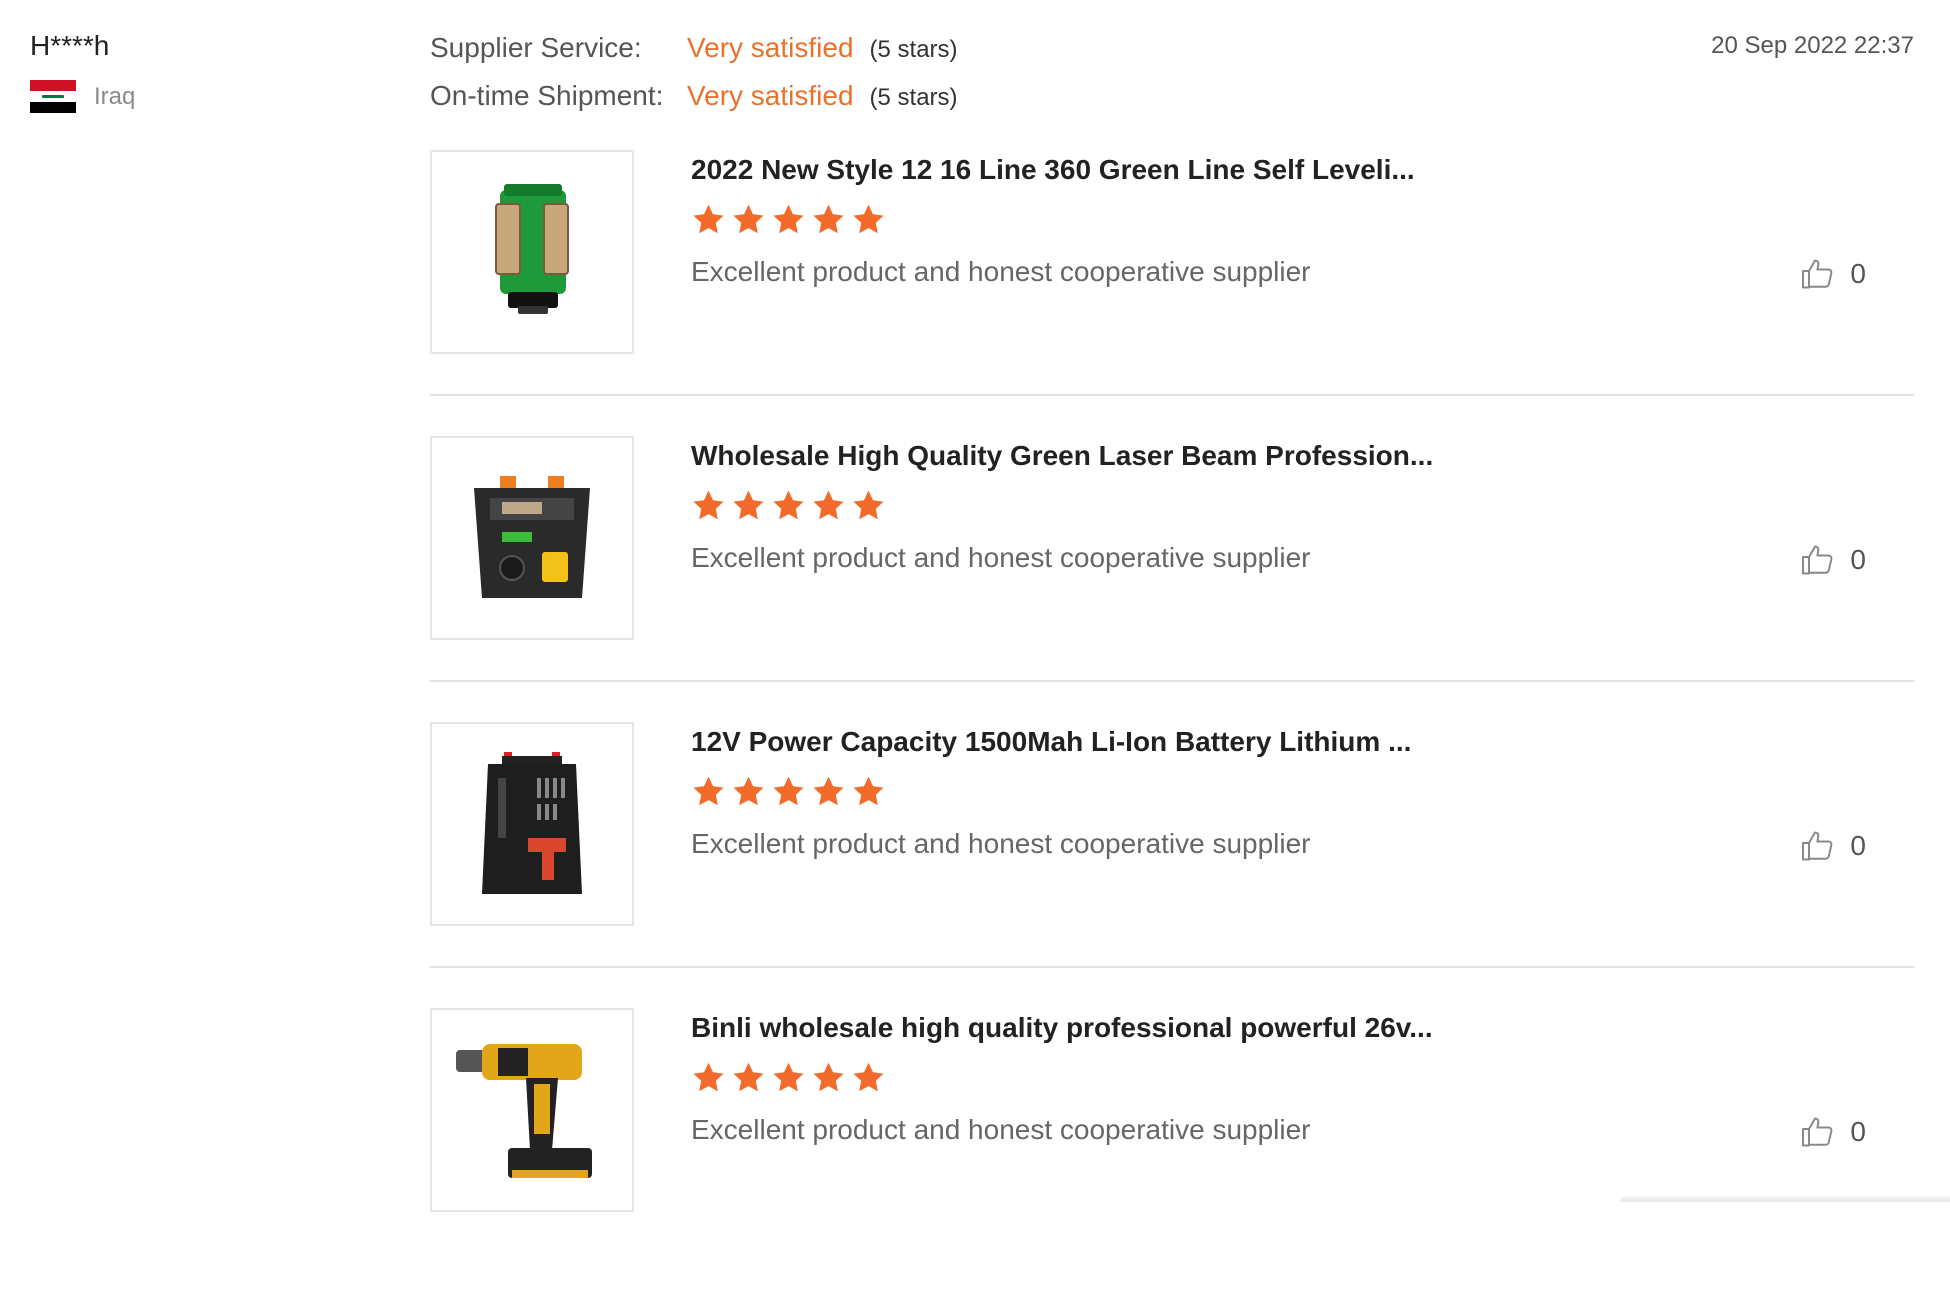 Image resolution: width=1950 pixels, height=1294 pixels. Describe the element at coordinates (70, 45) in the screenshot. I see `reviewer-name: H****h` at that location.